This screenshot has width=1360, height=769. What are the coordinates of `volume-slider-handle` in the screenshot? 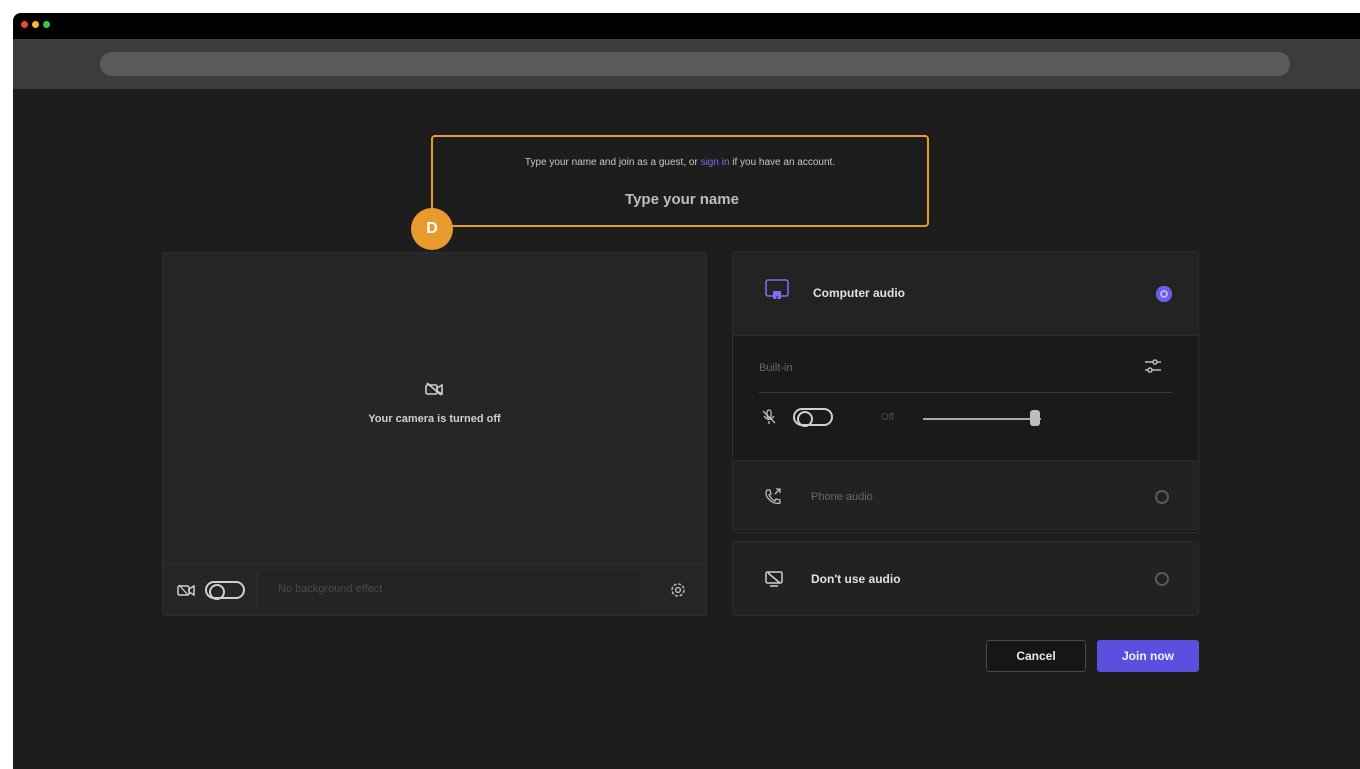 It's located at (1035, 418).